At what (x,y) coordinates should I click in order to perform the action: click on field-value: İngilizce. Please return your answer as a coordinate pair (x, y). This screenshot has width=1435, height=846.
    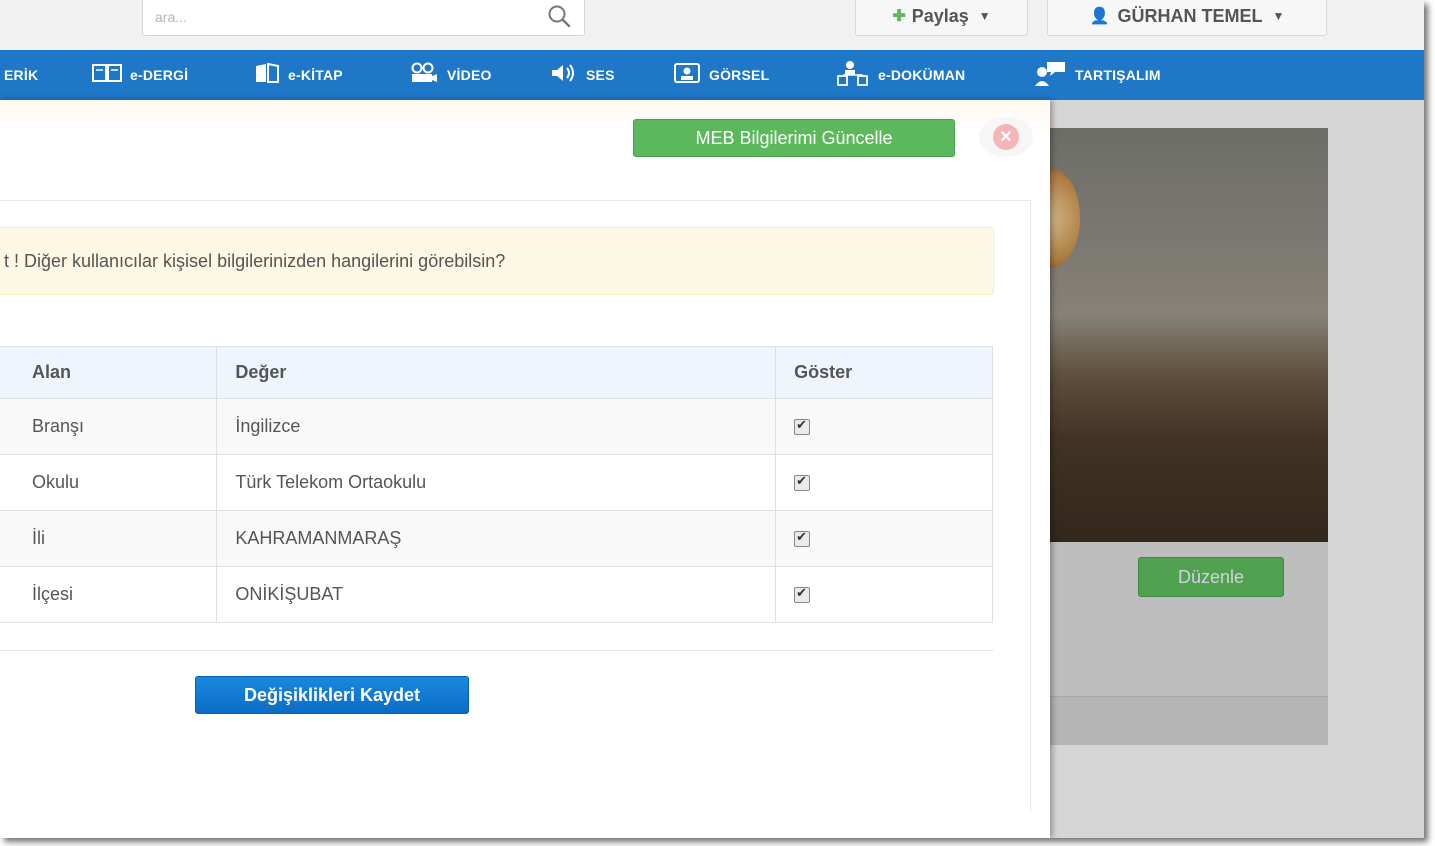
    Looking at the image, I should click on (496, 426).